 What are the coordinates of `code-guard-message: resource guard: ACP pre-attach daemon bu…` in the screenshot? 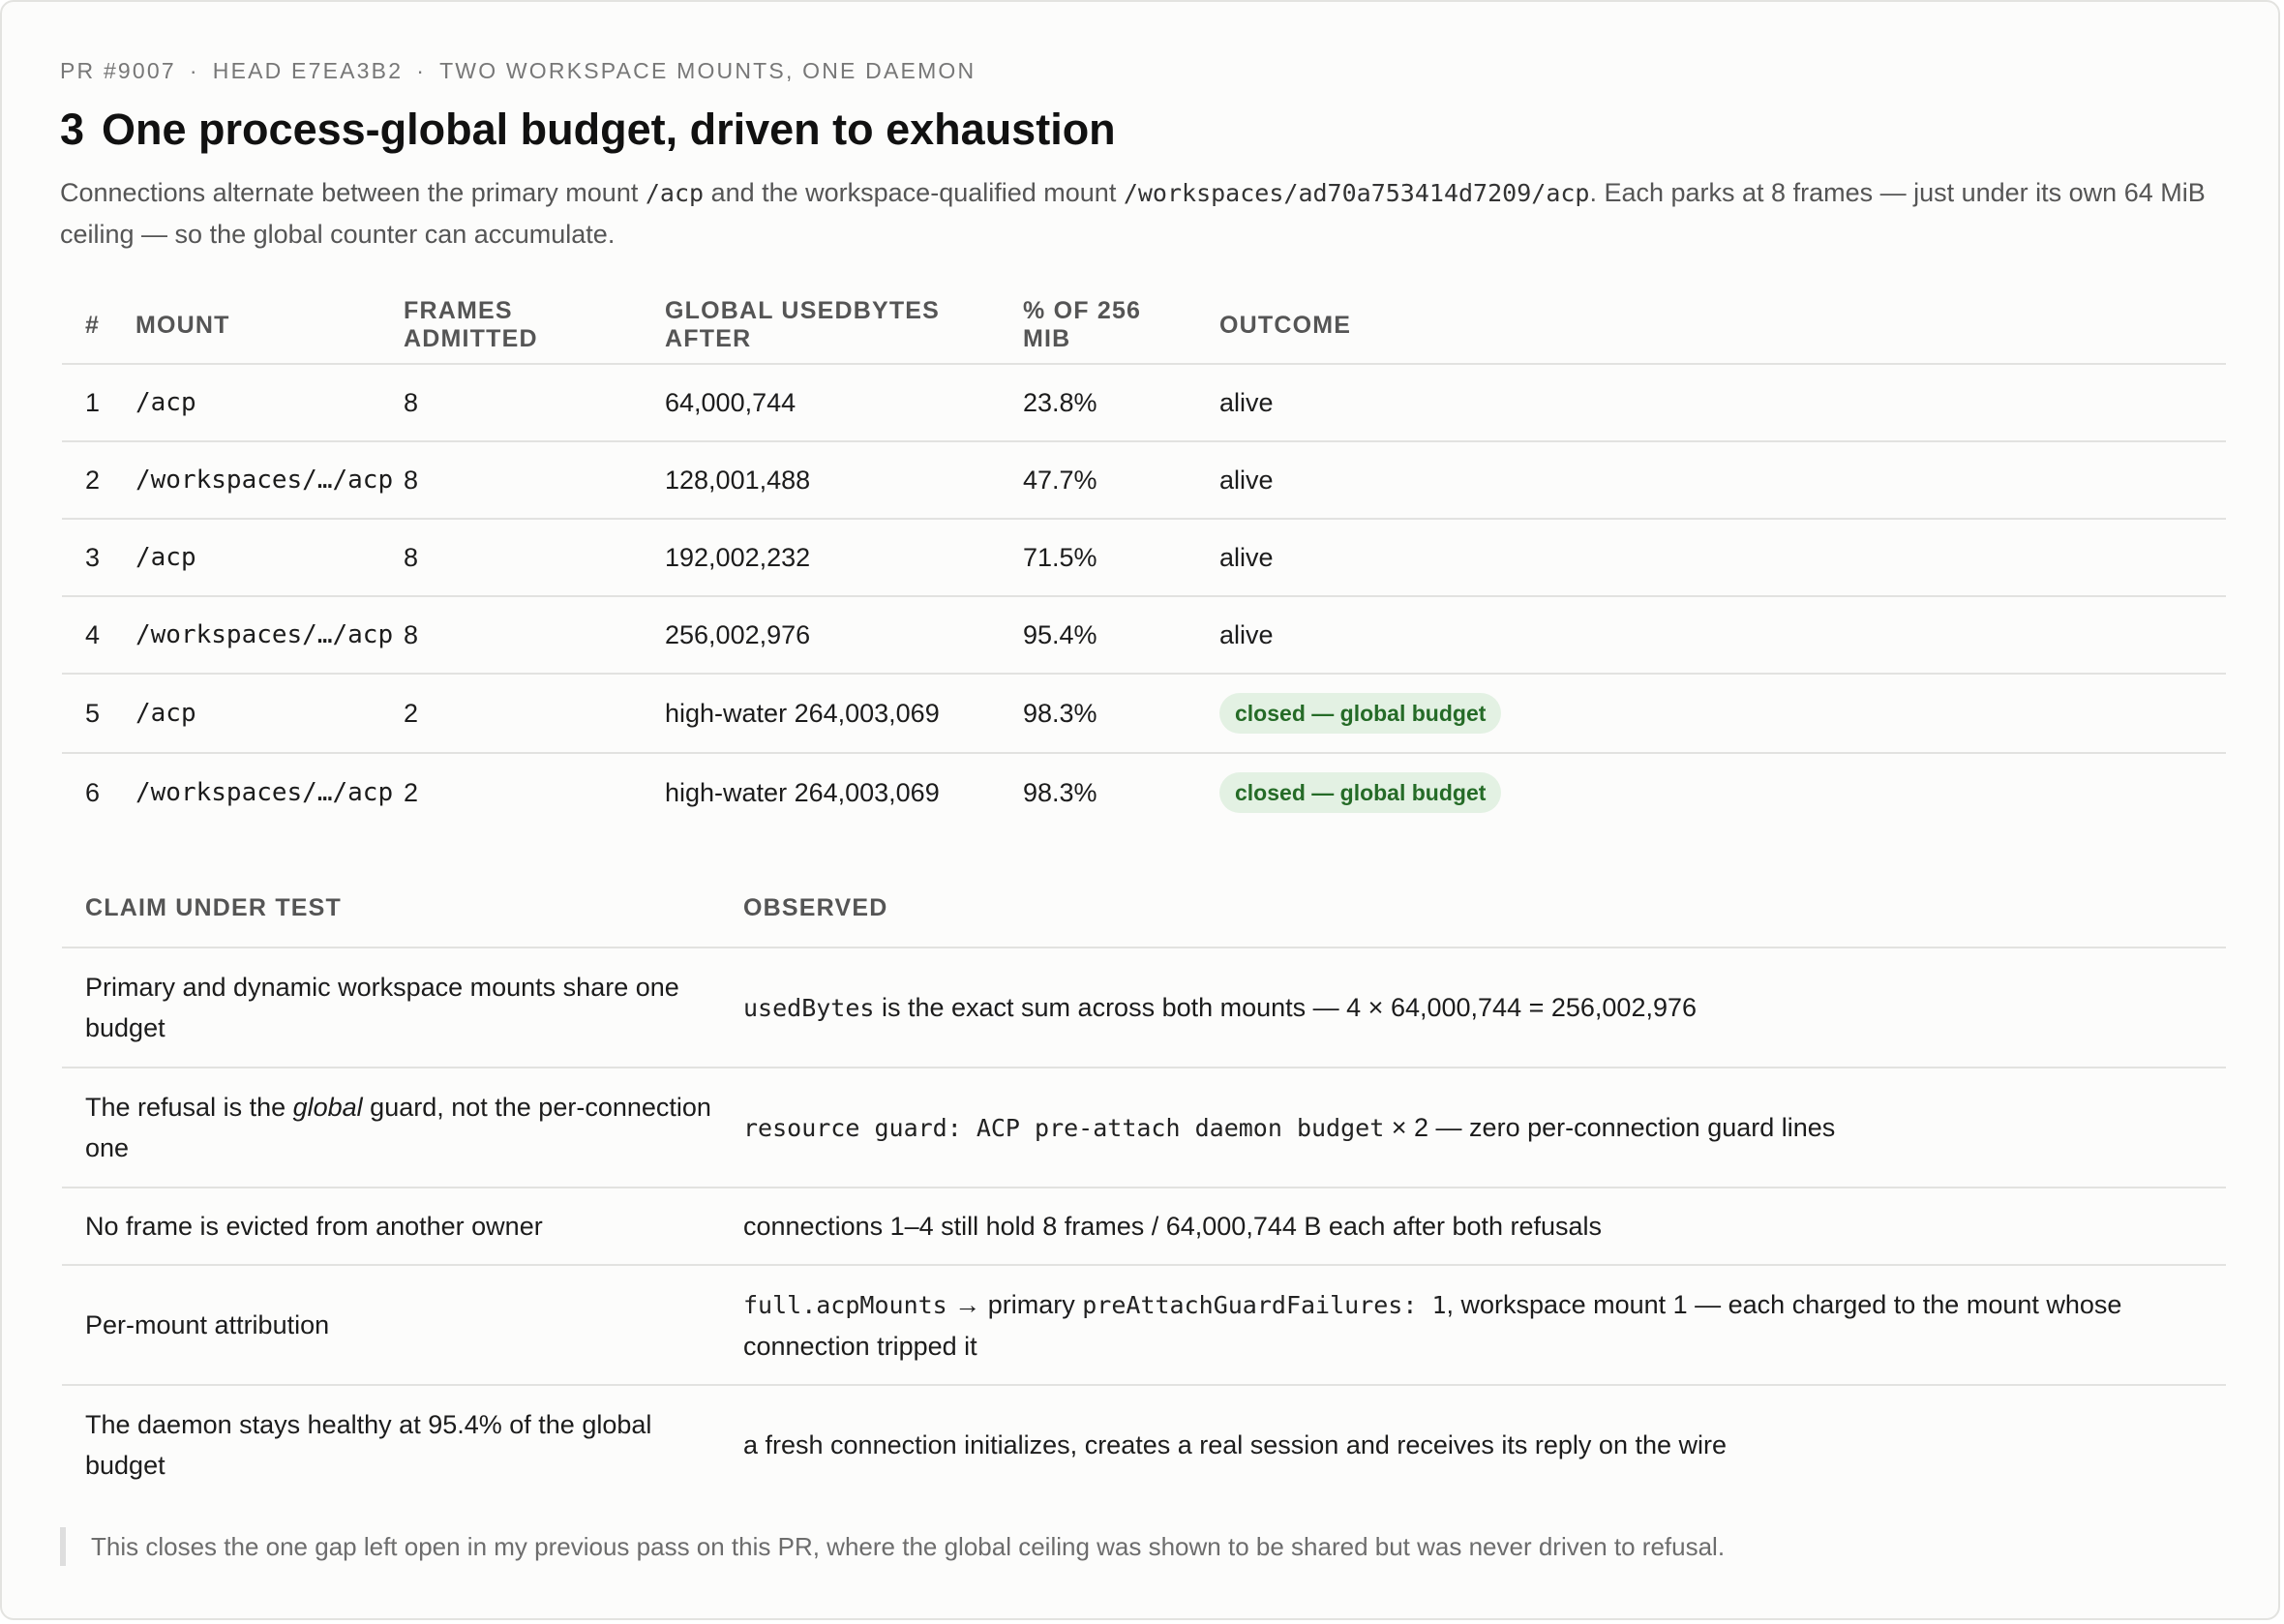 It's located at (1064, 1127).